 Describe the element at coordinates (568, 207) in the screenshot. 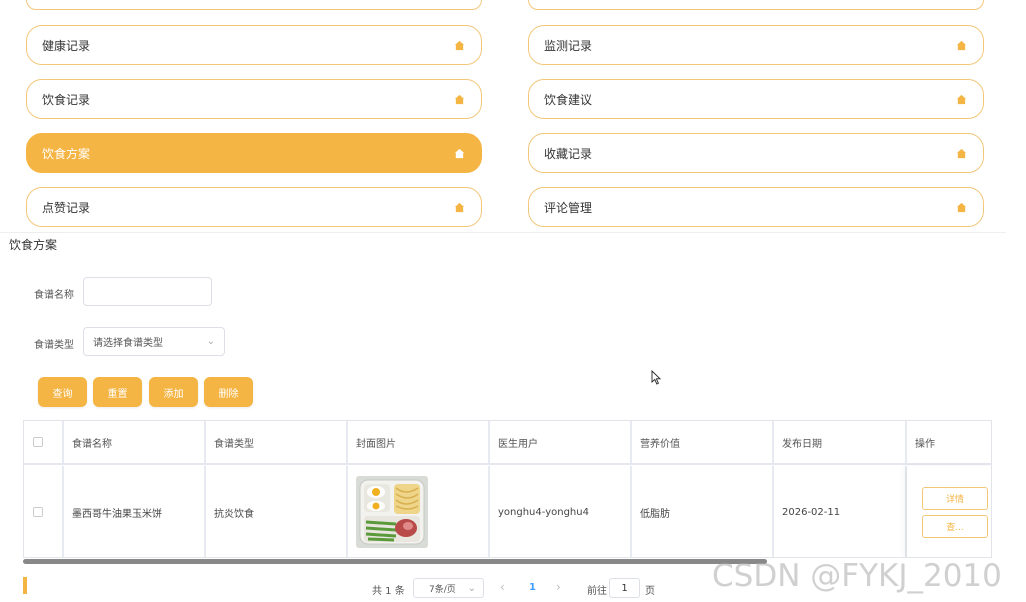

I see `menu-item-label: 评论管理` at that location.